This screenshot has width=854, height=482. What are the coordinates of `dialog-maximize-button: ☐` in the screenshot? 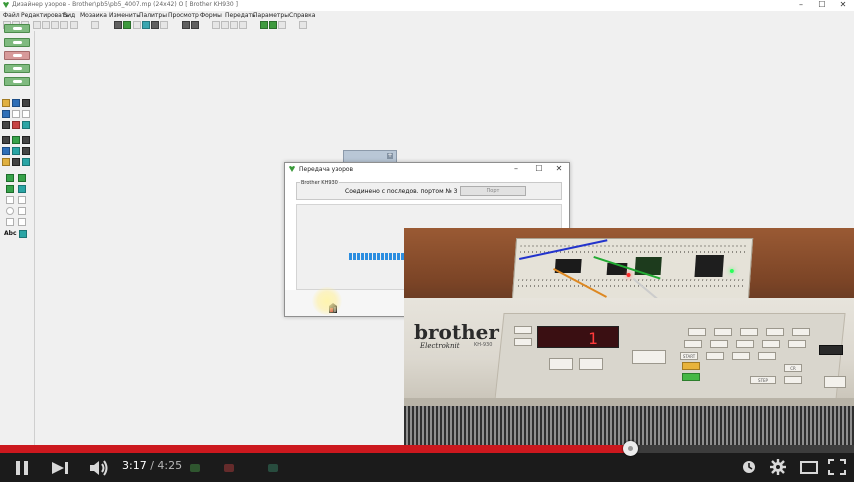 It's located at (539, 168).